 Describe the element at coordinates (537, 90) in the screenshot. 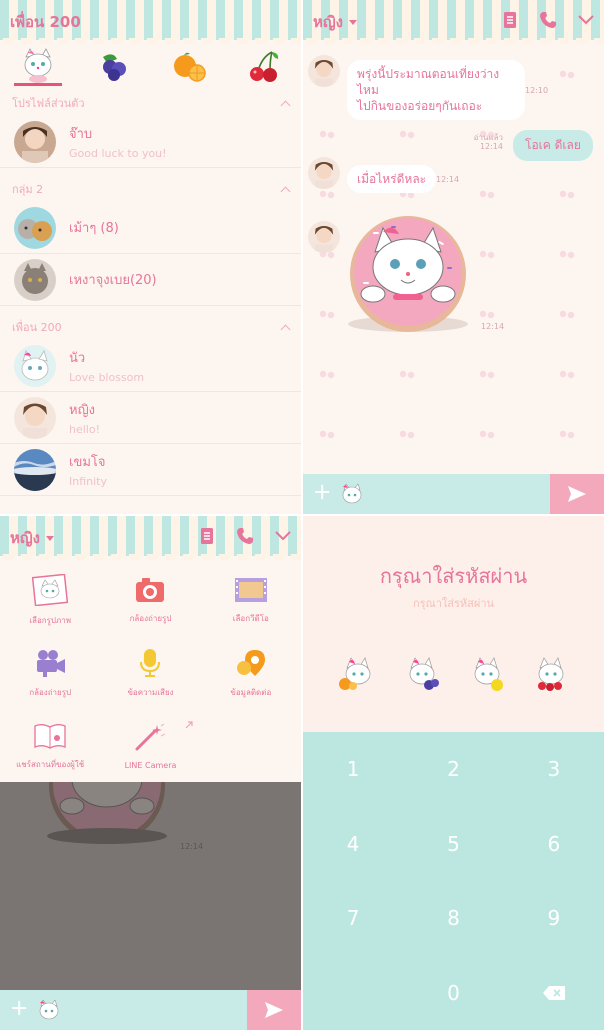

I see `message-time: 12:10` at that location.